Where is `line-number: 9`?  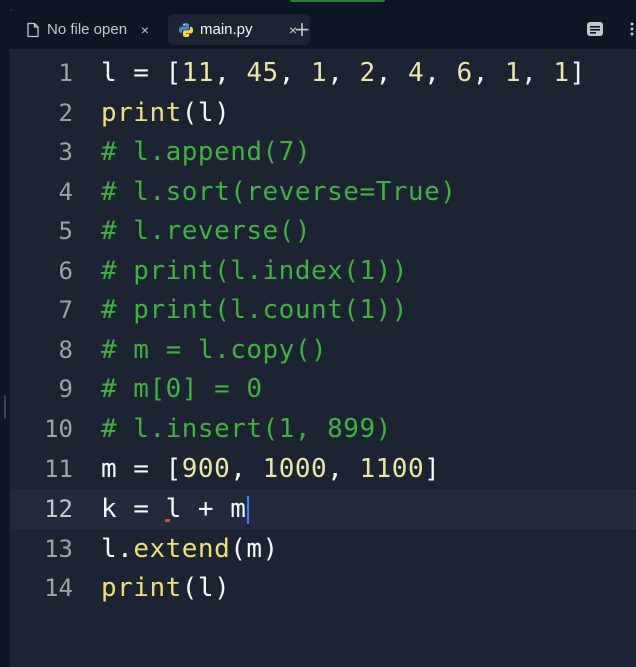 line-number: 9 is located at coordinates (65, 389).